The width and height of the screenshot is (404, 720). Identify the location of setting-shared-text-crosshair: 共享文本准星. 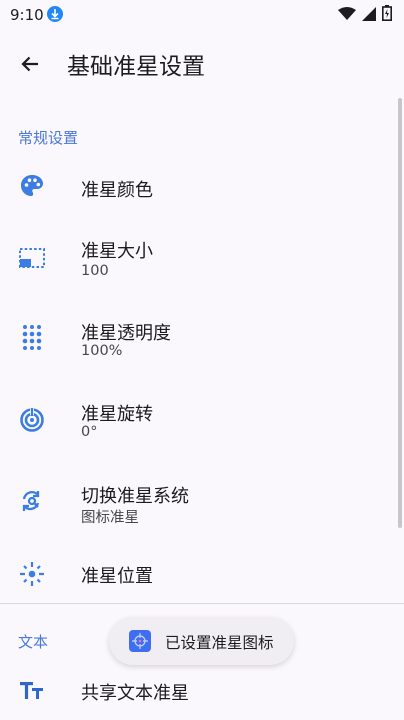
(198, 691).